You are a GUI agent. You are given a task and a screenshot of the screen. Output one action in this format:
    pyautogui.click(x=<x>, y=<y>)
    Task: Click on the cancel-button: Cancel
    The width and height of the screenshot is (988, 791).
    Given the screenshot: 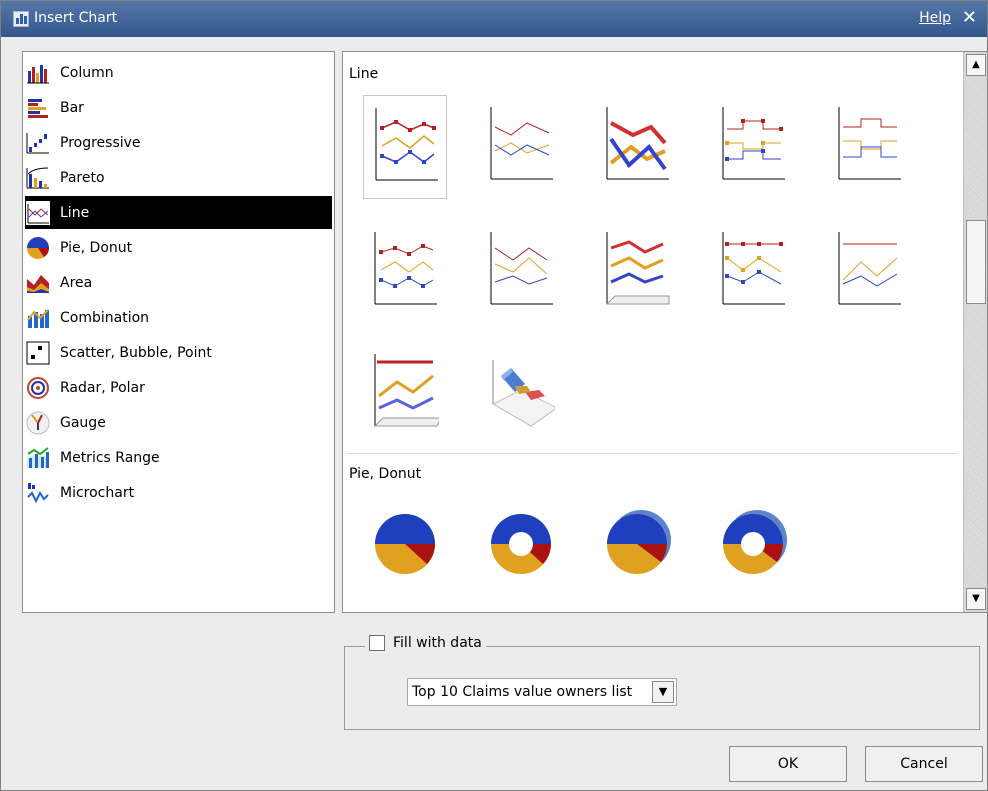 What is the action you would take?
    pyautogui.click(x=924, y=764)
    